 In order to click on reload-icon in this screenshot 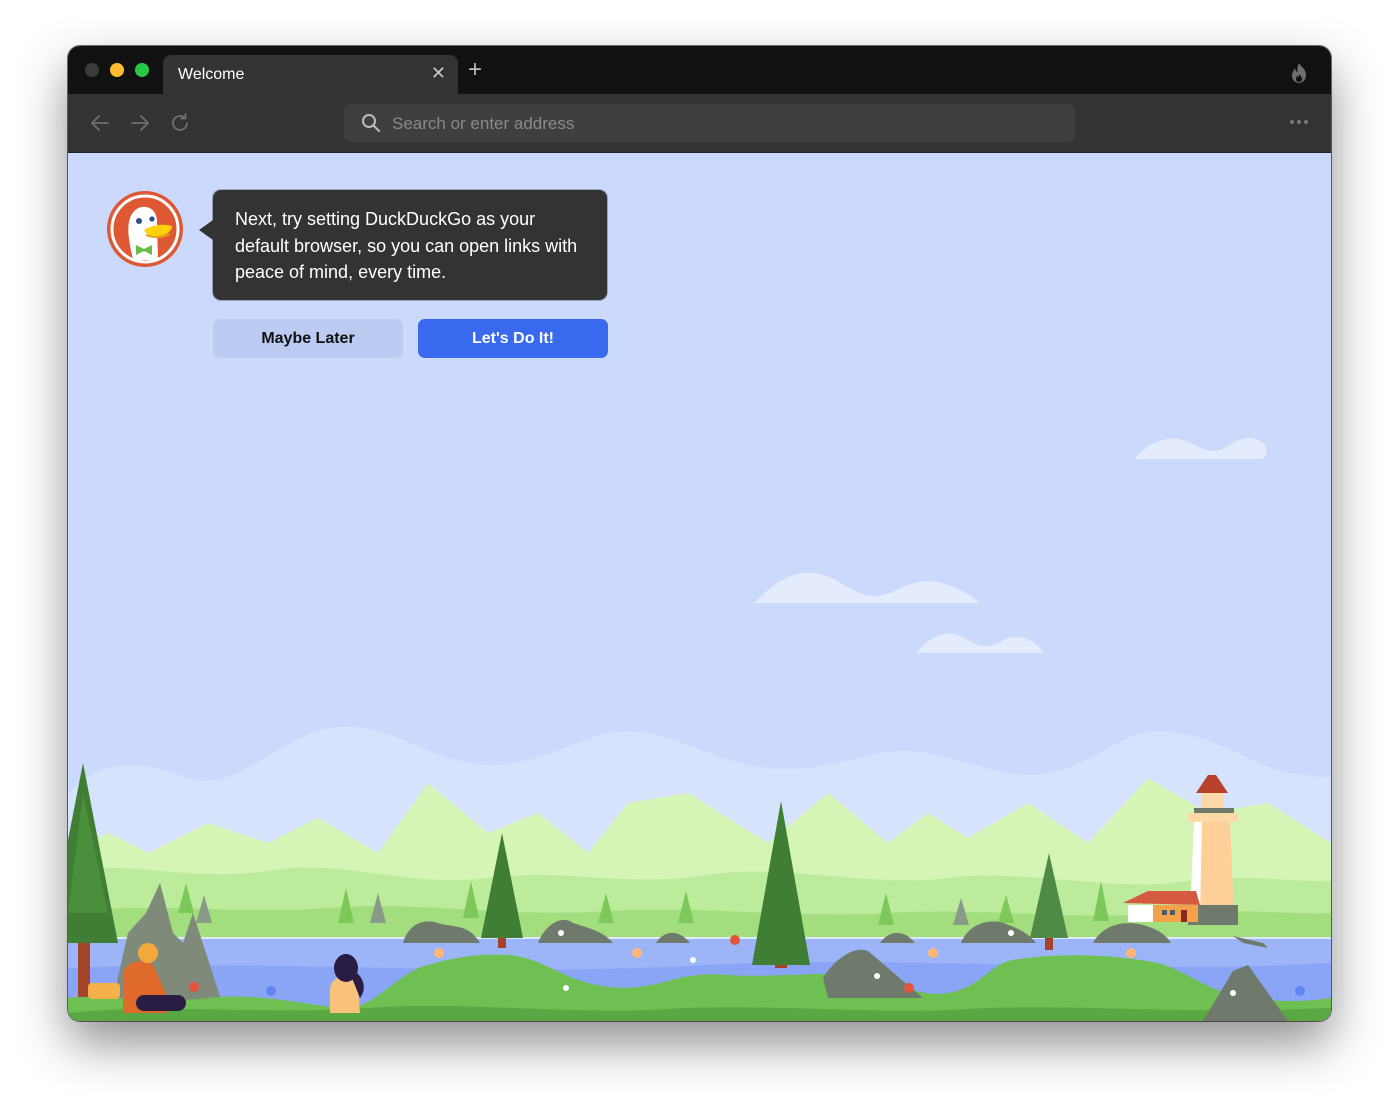, I will do `click(180, 123)`.